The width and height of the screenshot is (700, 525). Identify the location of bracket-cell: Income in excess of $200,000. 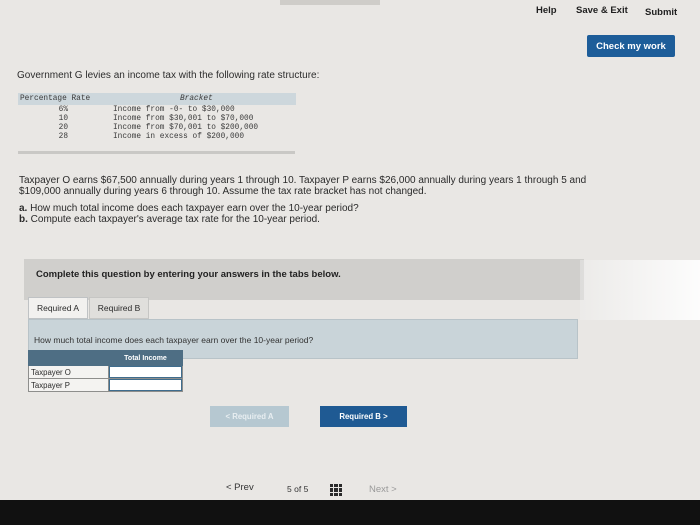
(179, 136).